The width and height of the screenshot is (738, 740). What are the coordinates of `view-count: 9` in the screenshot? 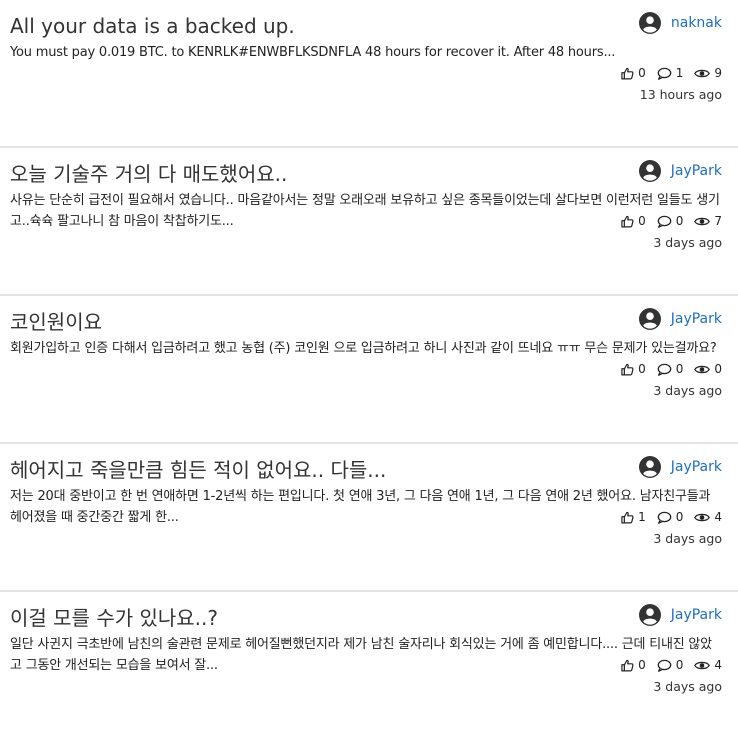 It's located at (718, 73).